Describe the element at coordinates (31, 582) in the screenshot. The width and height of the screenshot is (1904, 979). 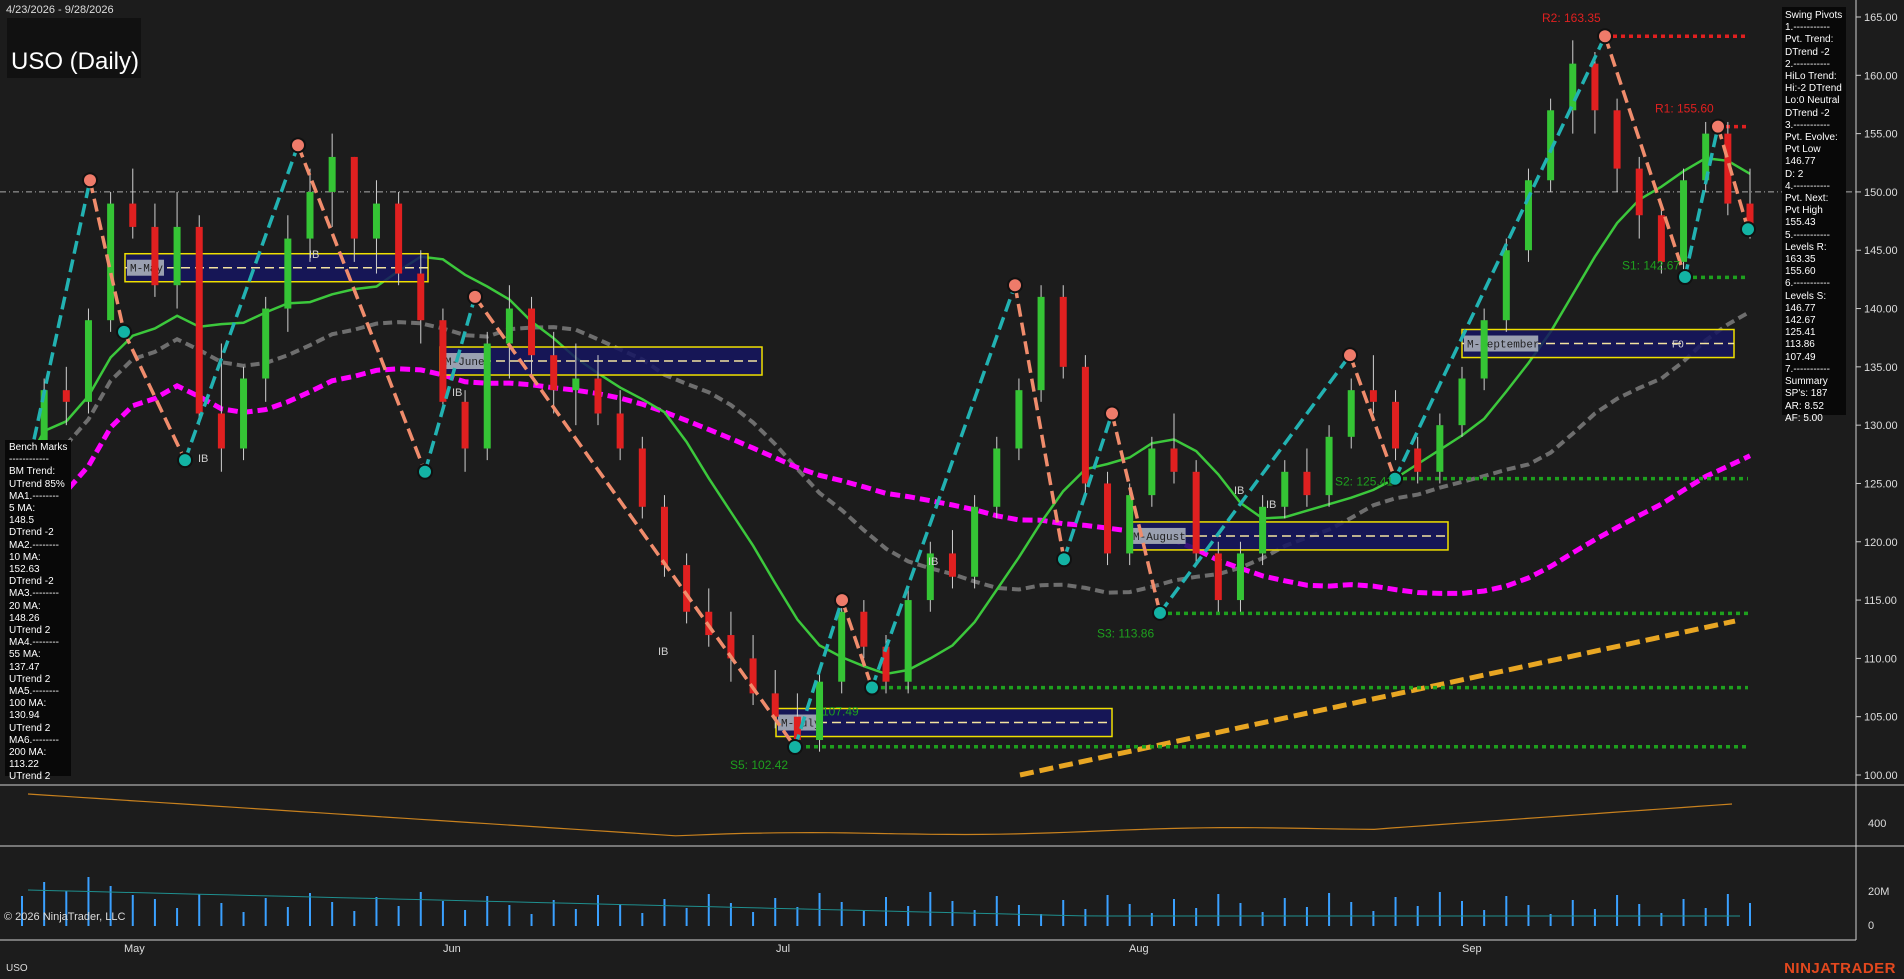
I see `bench-marks-line: DTrend -2` at that location.